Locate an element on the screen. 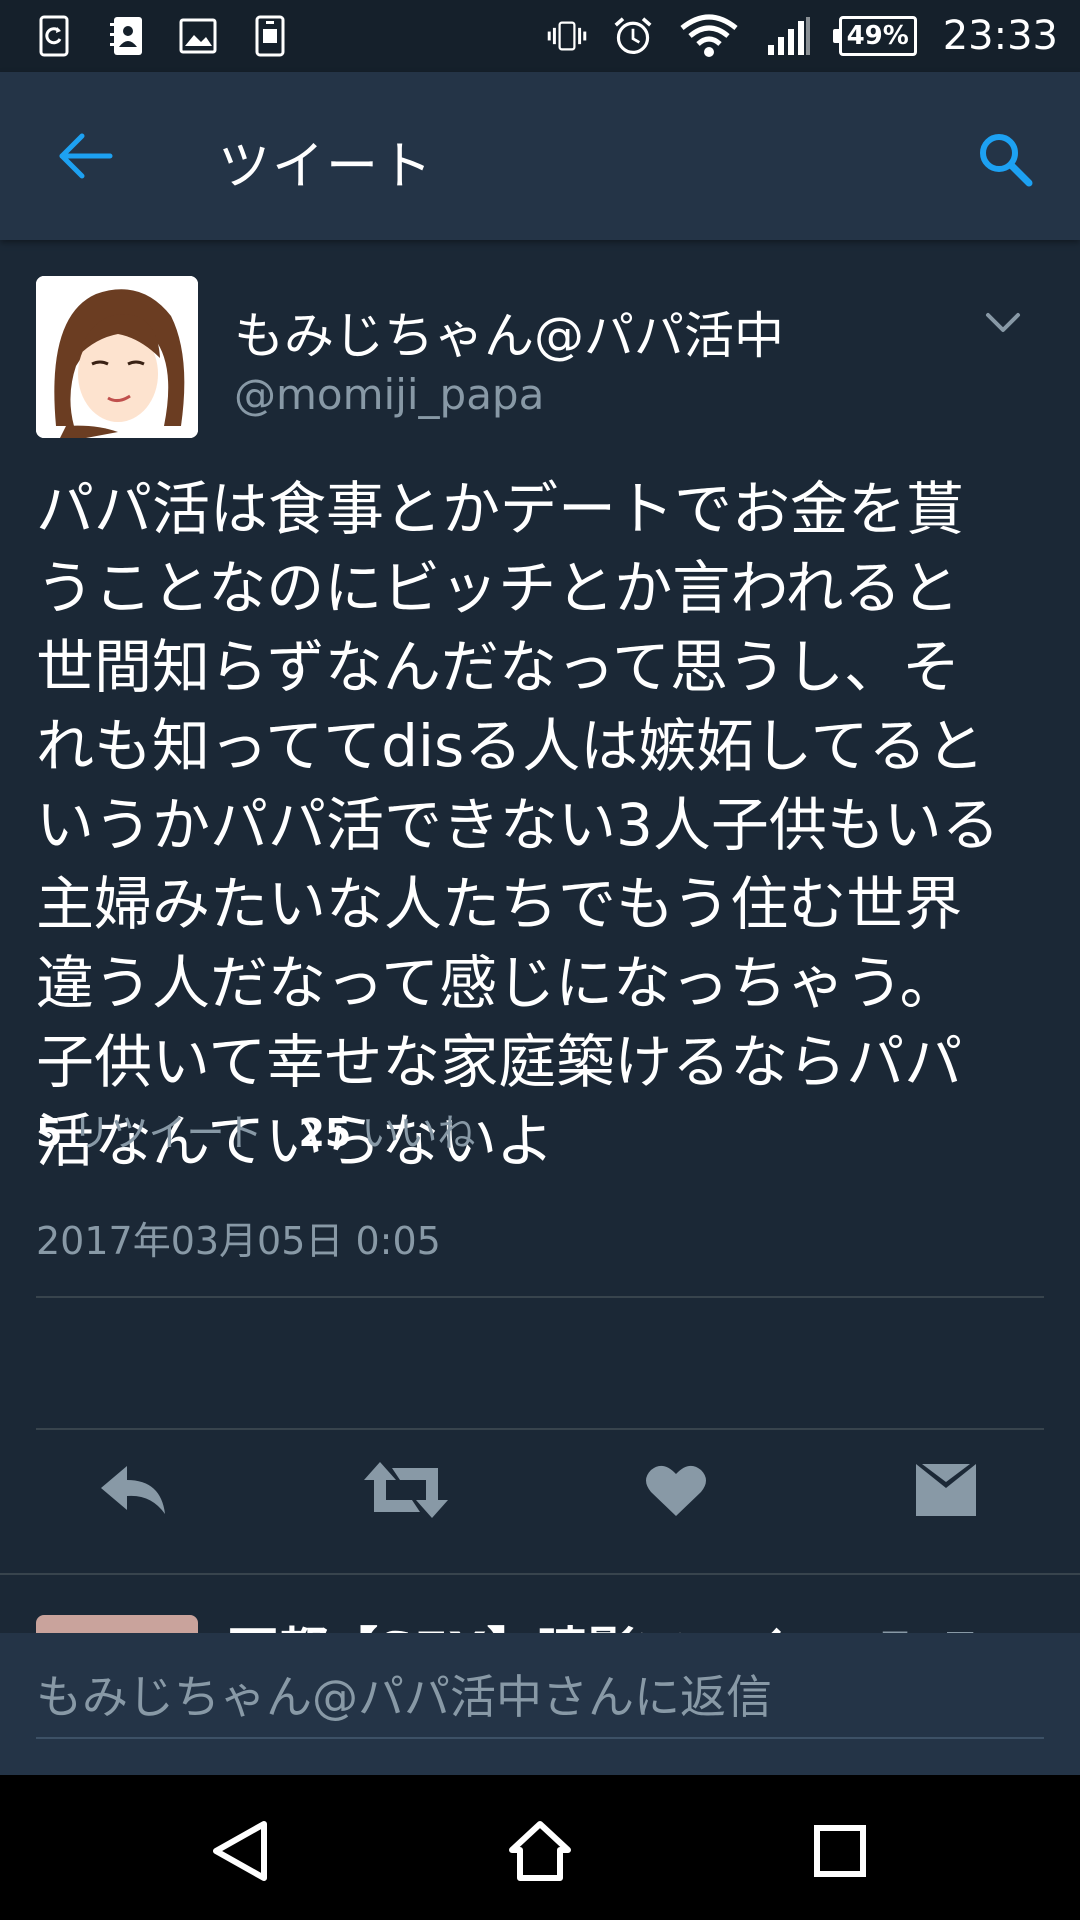 The width and height of the screenshot is (1080, 1920). reply-button is located at coordinates (134, 1490).